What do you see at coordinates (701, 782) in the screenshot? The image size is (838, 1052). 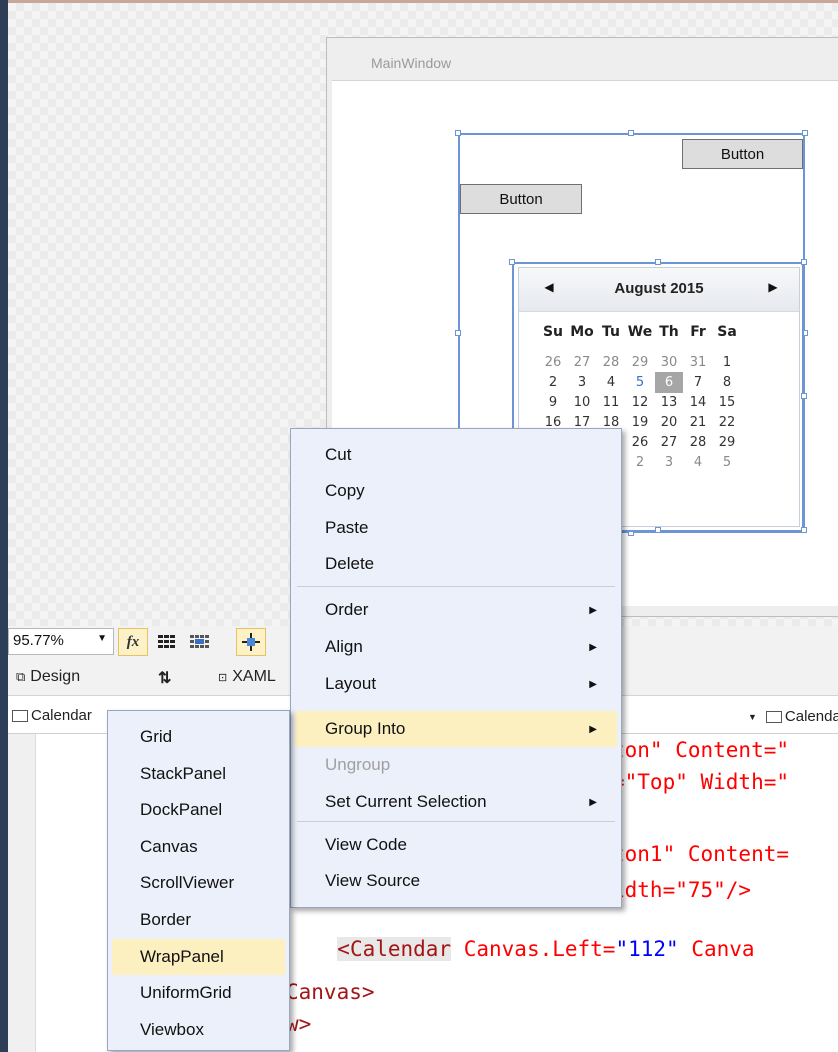 I see `code-line: ="Top" Width="` at bounding box center [701, 782].